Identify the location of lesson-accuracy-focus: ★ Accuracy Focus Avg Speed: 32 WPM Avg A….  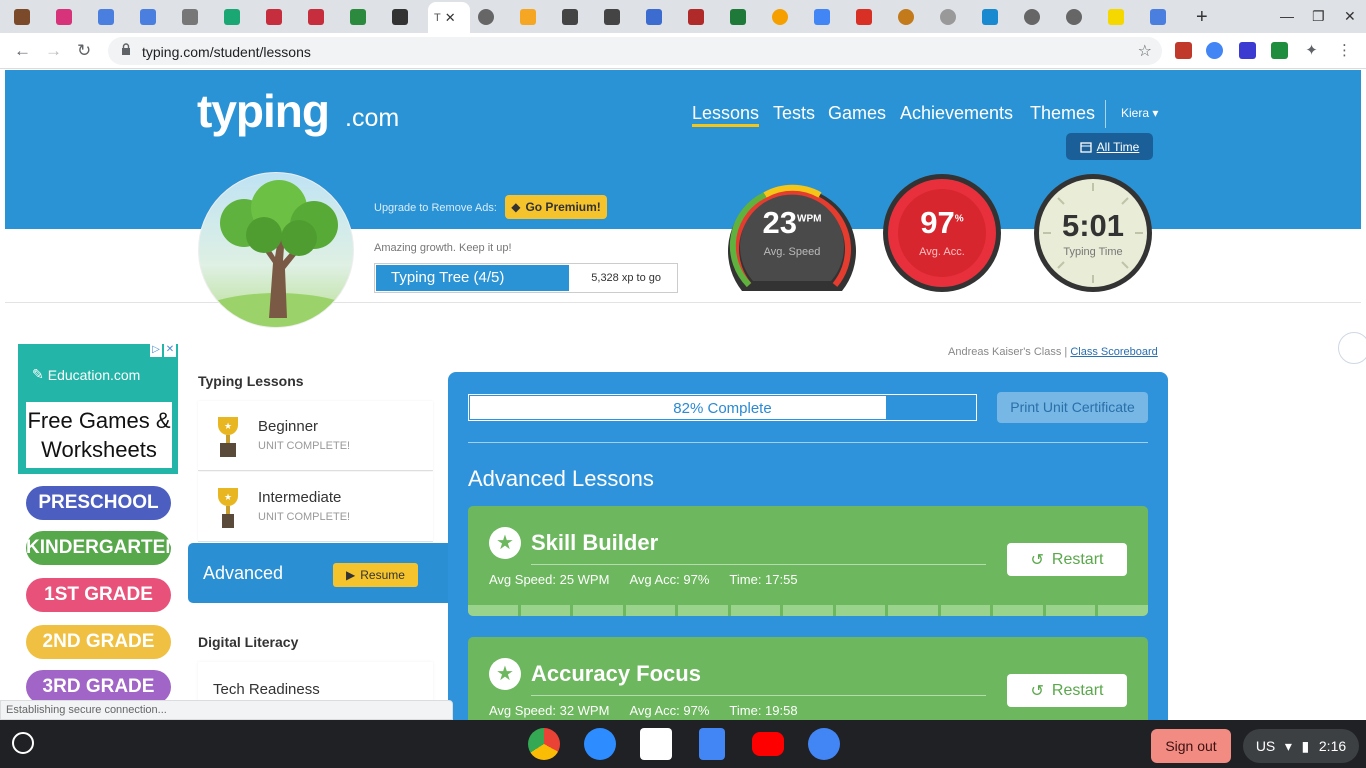
(808, 678).